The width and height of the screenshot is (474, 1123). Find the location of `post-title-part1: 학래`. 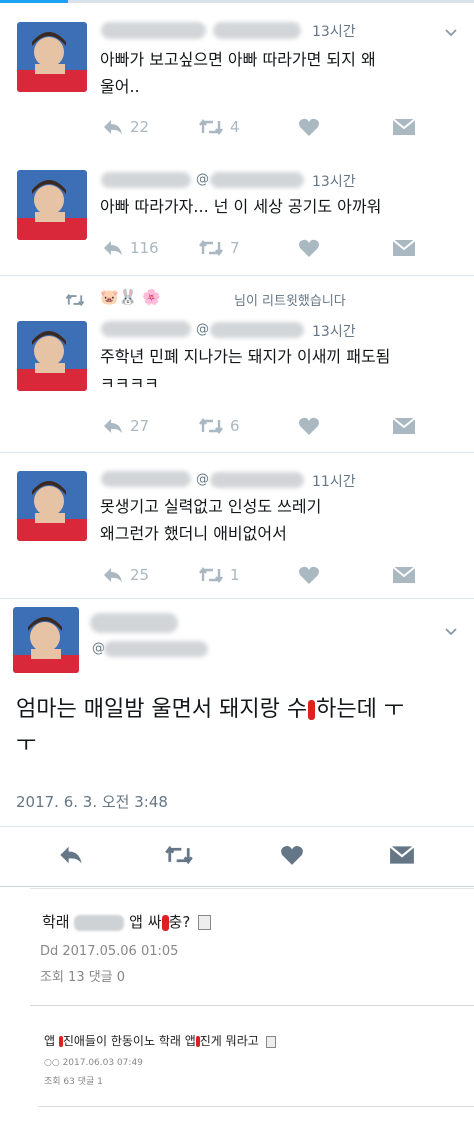

post-title-part1: 학래 is located at coordinates (56, 922).